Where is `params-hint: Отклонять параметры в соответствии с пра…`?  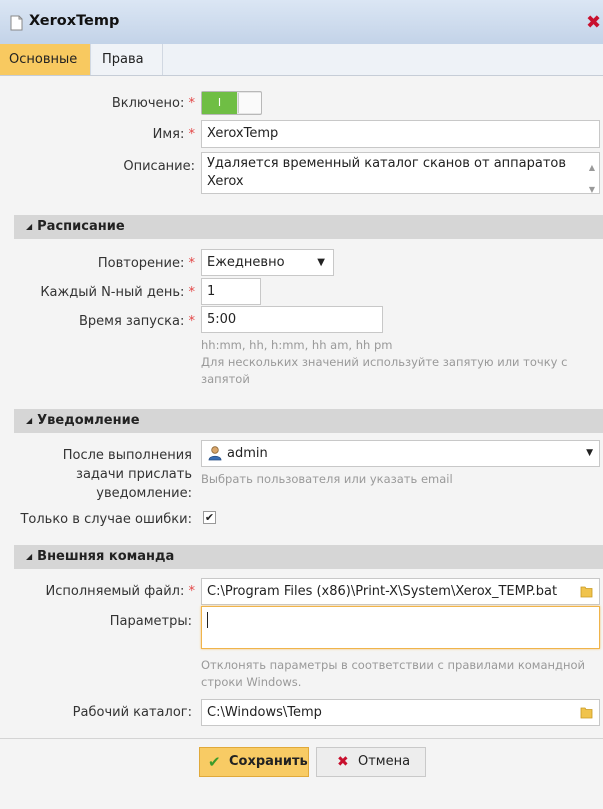 params-hint: Отклонять параметры в соответствии с пра… is located at coordinates (393, 673).